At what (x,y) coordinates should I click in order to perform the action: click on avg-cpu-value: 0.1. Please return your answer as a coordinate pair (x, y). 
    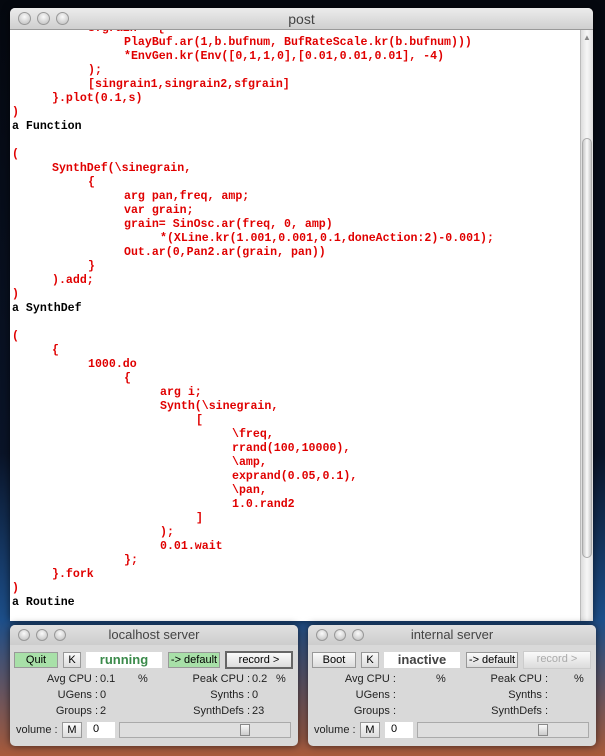
    Looking at the image, I should click on (108, 679).